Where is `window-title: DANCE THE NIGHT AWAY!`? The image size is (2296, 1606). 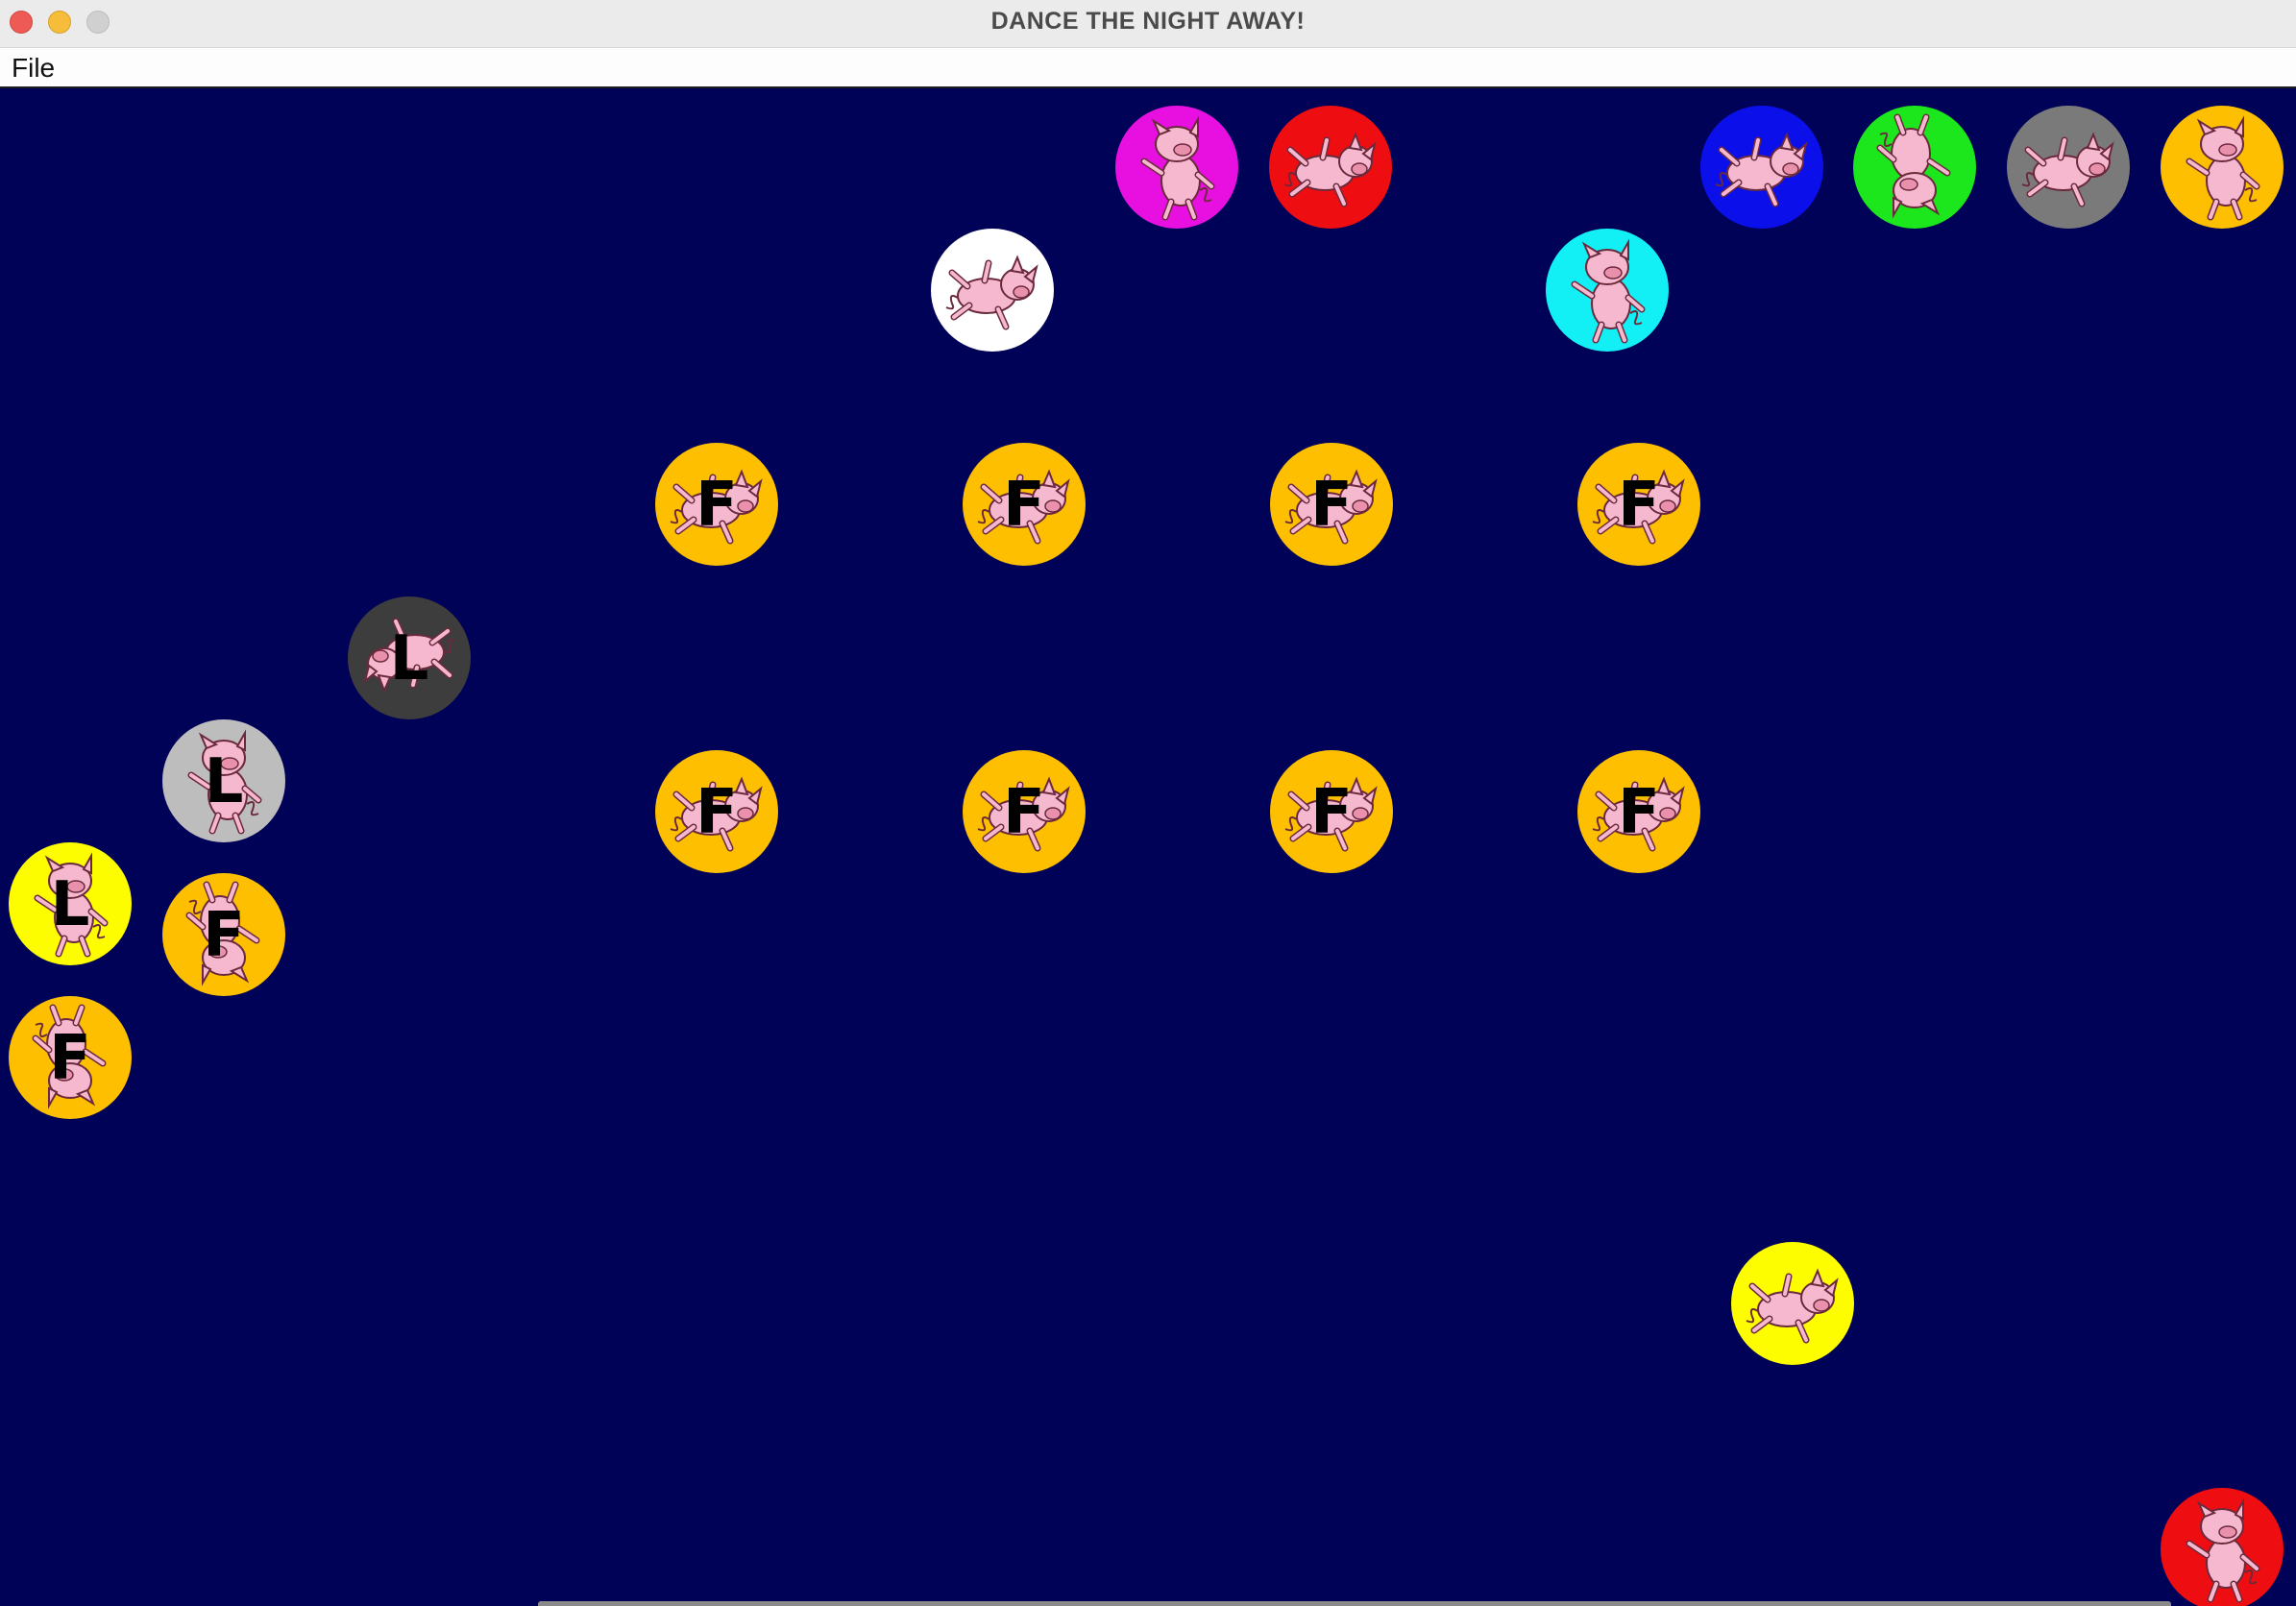
window-title: DANCE THE NIGHT AWAY! is located at coordinates (1148, 21).